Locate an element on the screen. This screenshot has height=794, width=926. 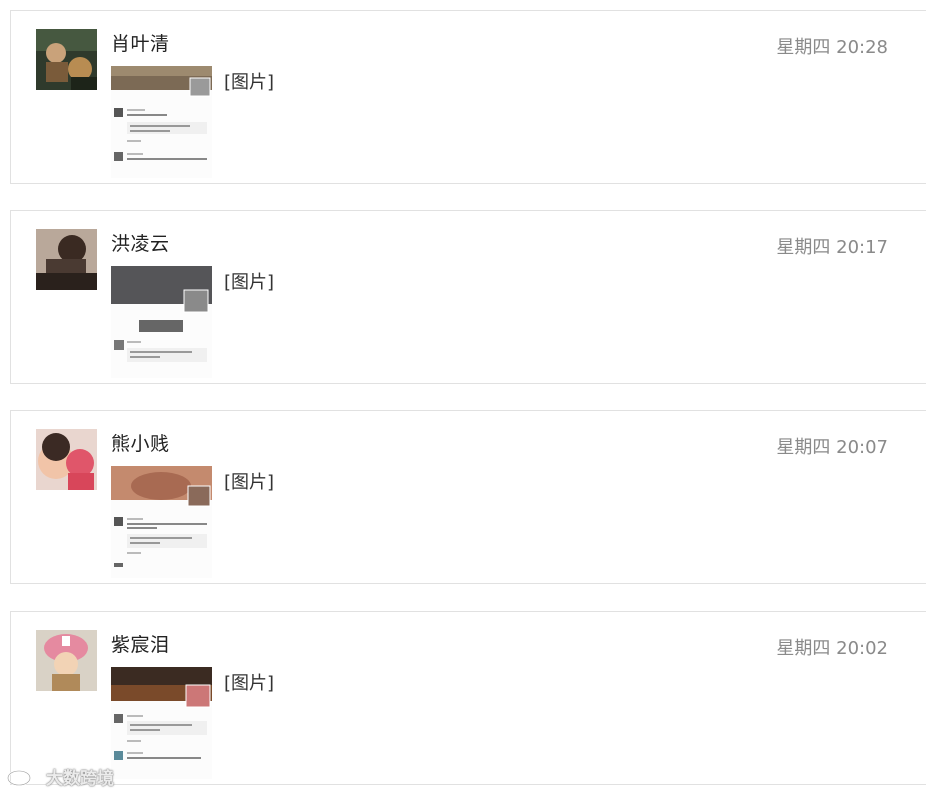
watermark-text: 大数跨境 is located at coordinates (80, 778).